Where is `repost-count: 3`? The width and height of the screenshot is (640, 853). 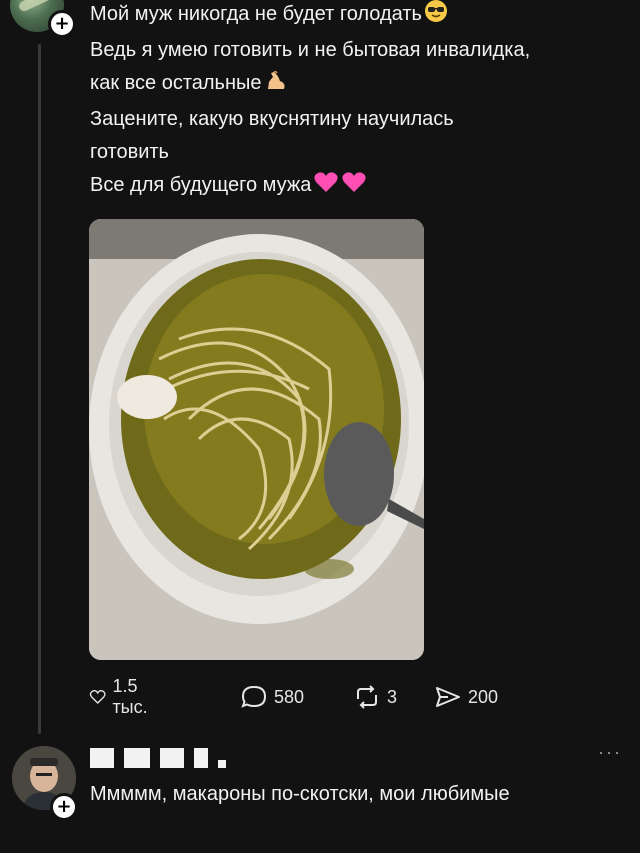 repost-count: 3 is located at coordinates (392, 696).